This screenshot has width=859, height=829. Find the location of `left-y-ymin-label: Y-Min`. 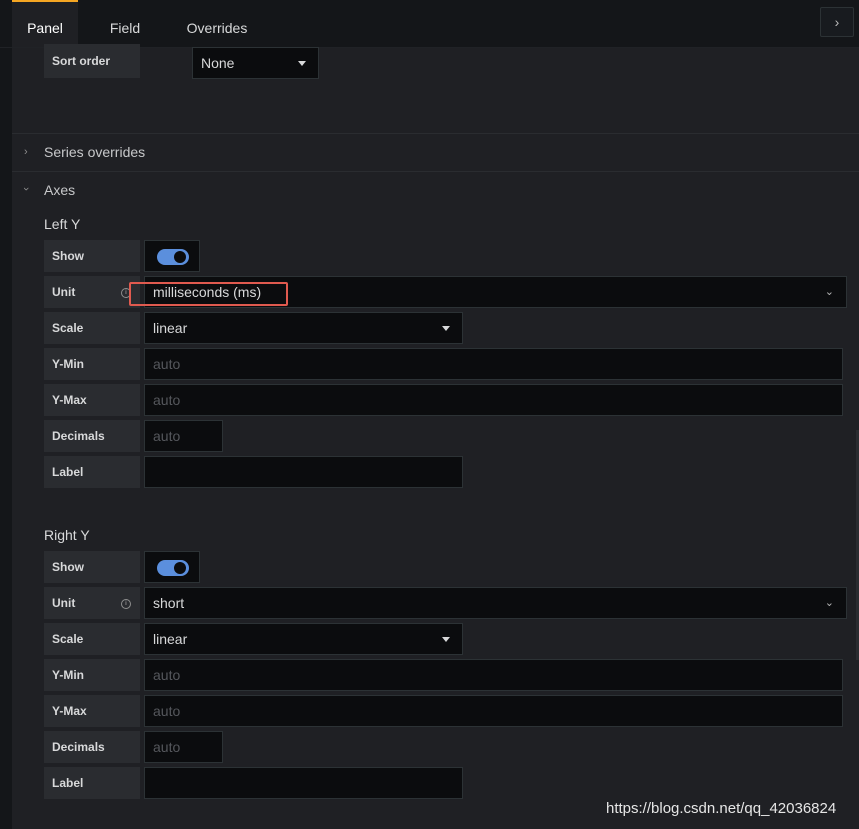

left-y-ymin-label: Y-Min is located at coordinates (92, 364).